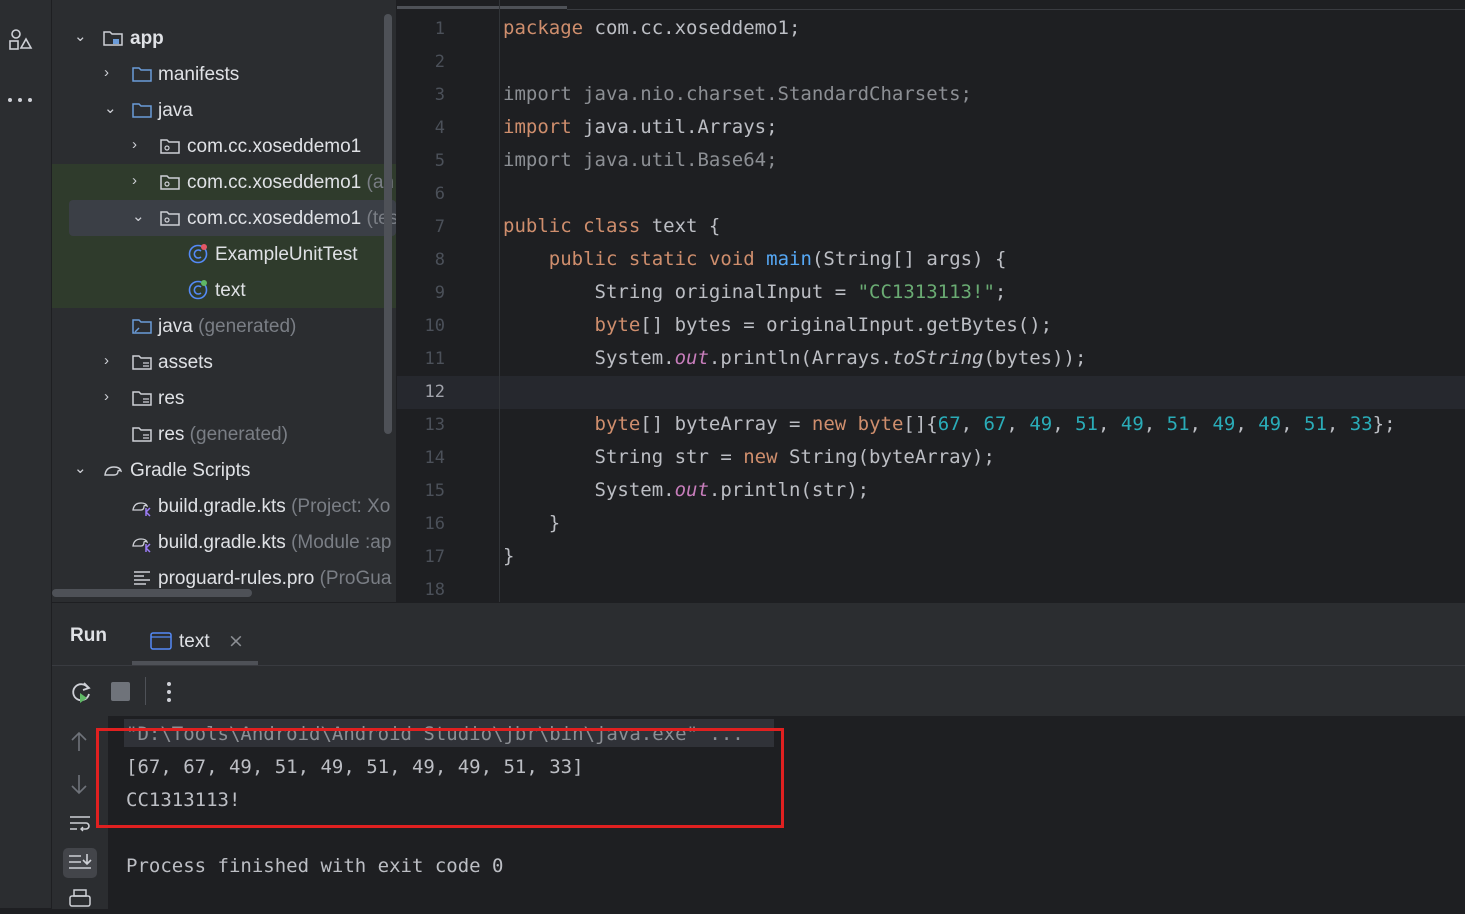  What do you see at coordinates (142, 434) in the screenshot?
I see `resource-folder-icon` at bounding box center [142, 434].